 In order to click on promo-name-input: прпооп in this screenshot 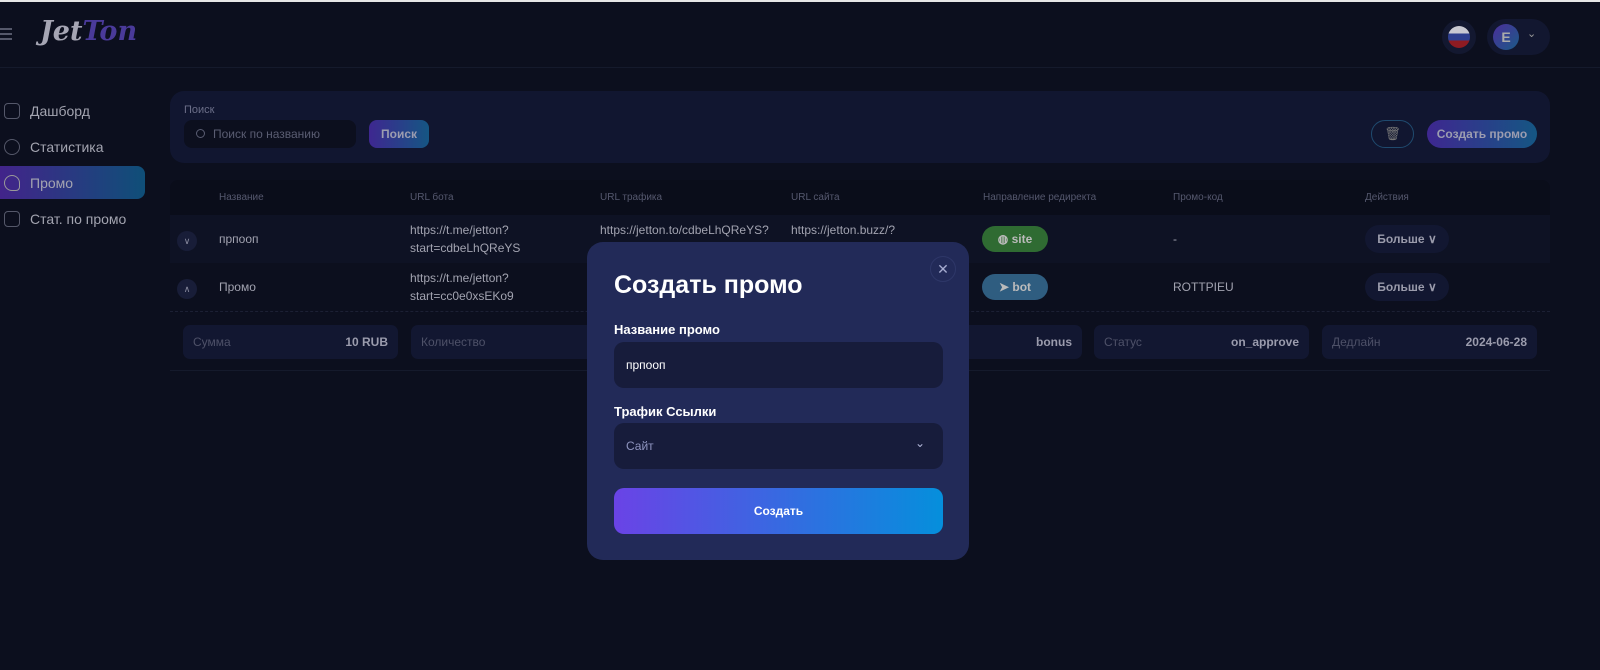, I will do `click(778, 365)`.